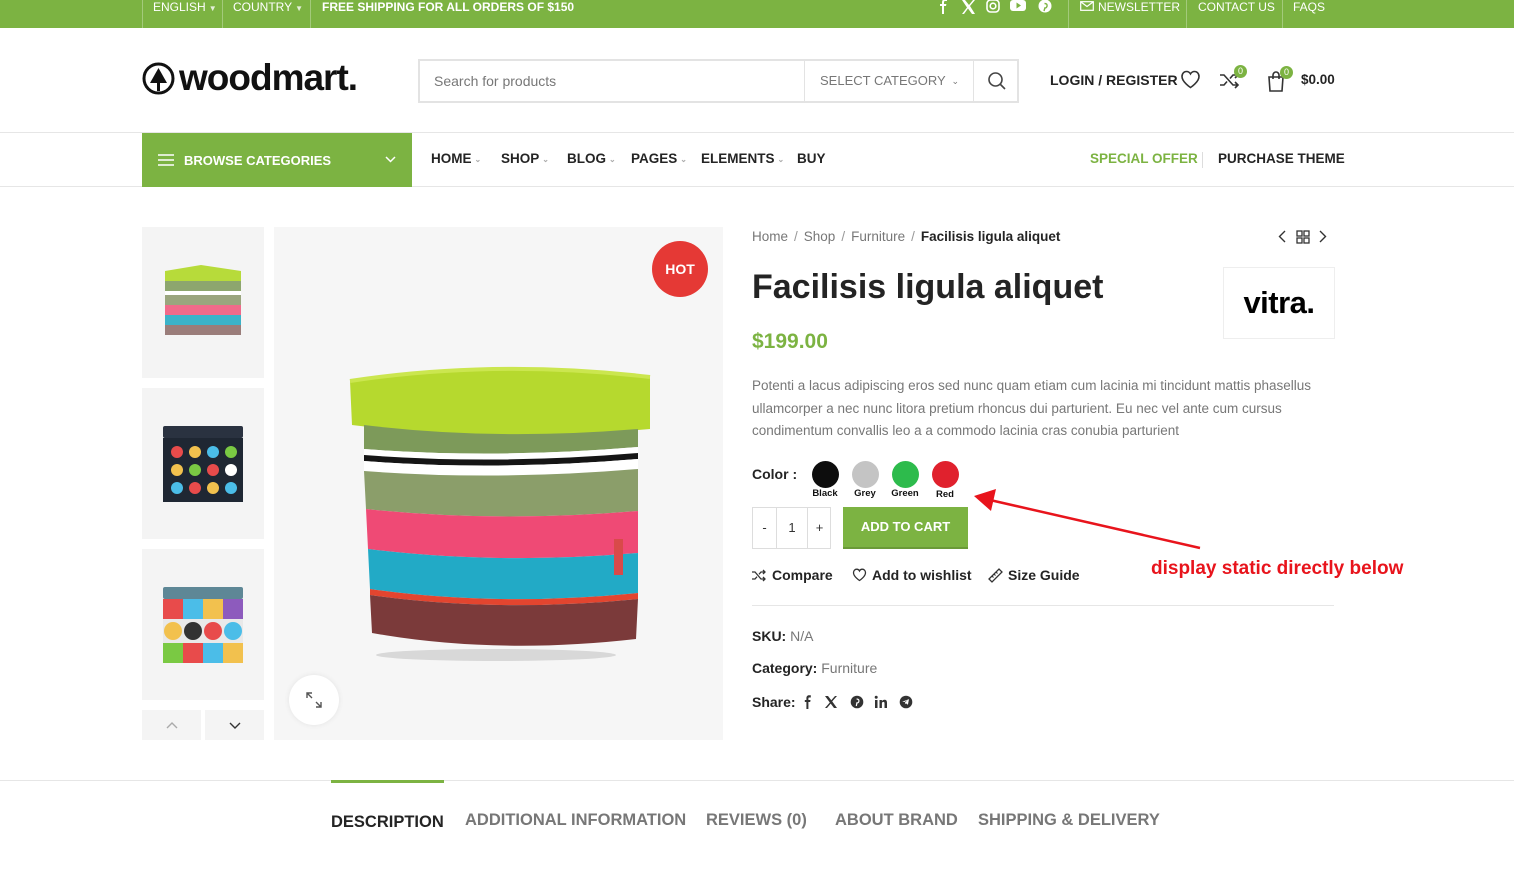  Describe the element at coordinates (234, 725) in the screenshot. I see `thumbnail-next-button` at that location.